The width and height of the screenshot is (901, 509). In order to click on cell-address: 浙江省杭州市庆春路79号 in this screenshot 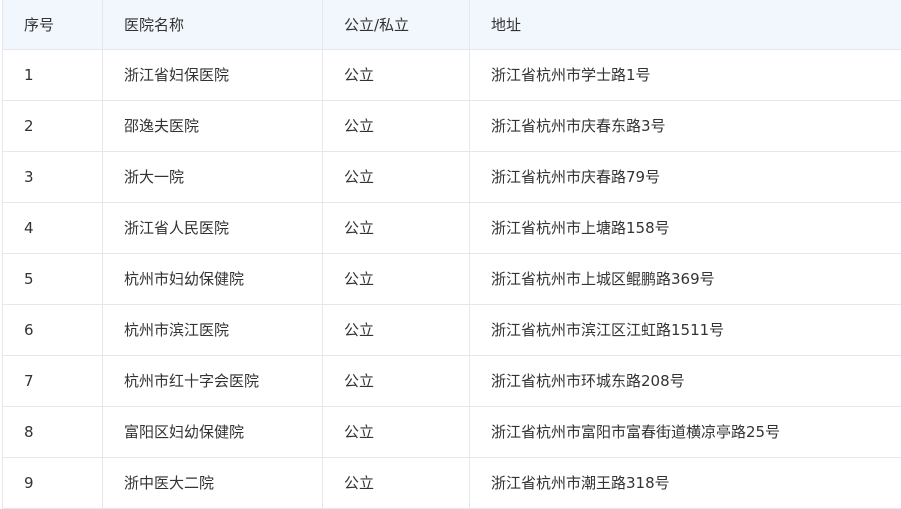, I will do `click(685, 176)`.